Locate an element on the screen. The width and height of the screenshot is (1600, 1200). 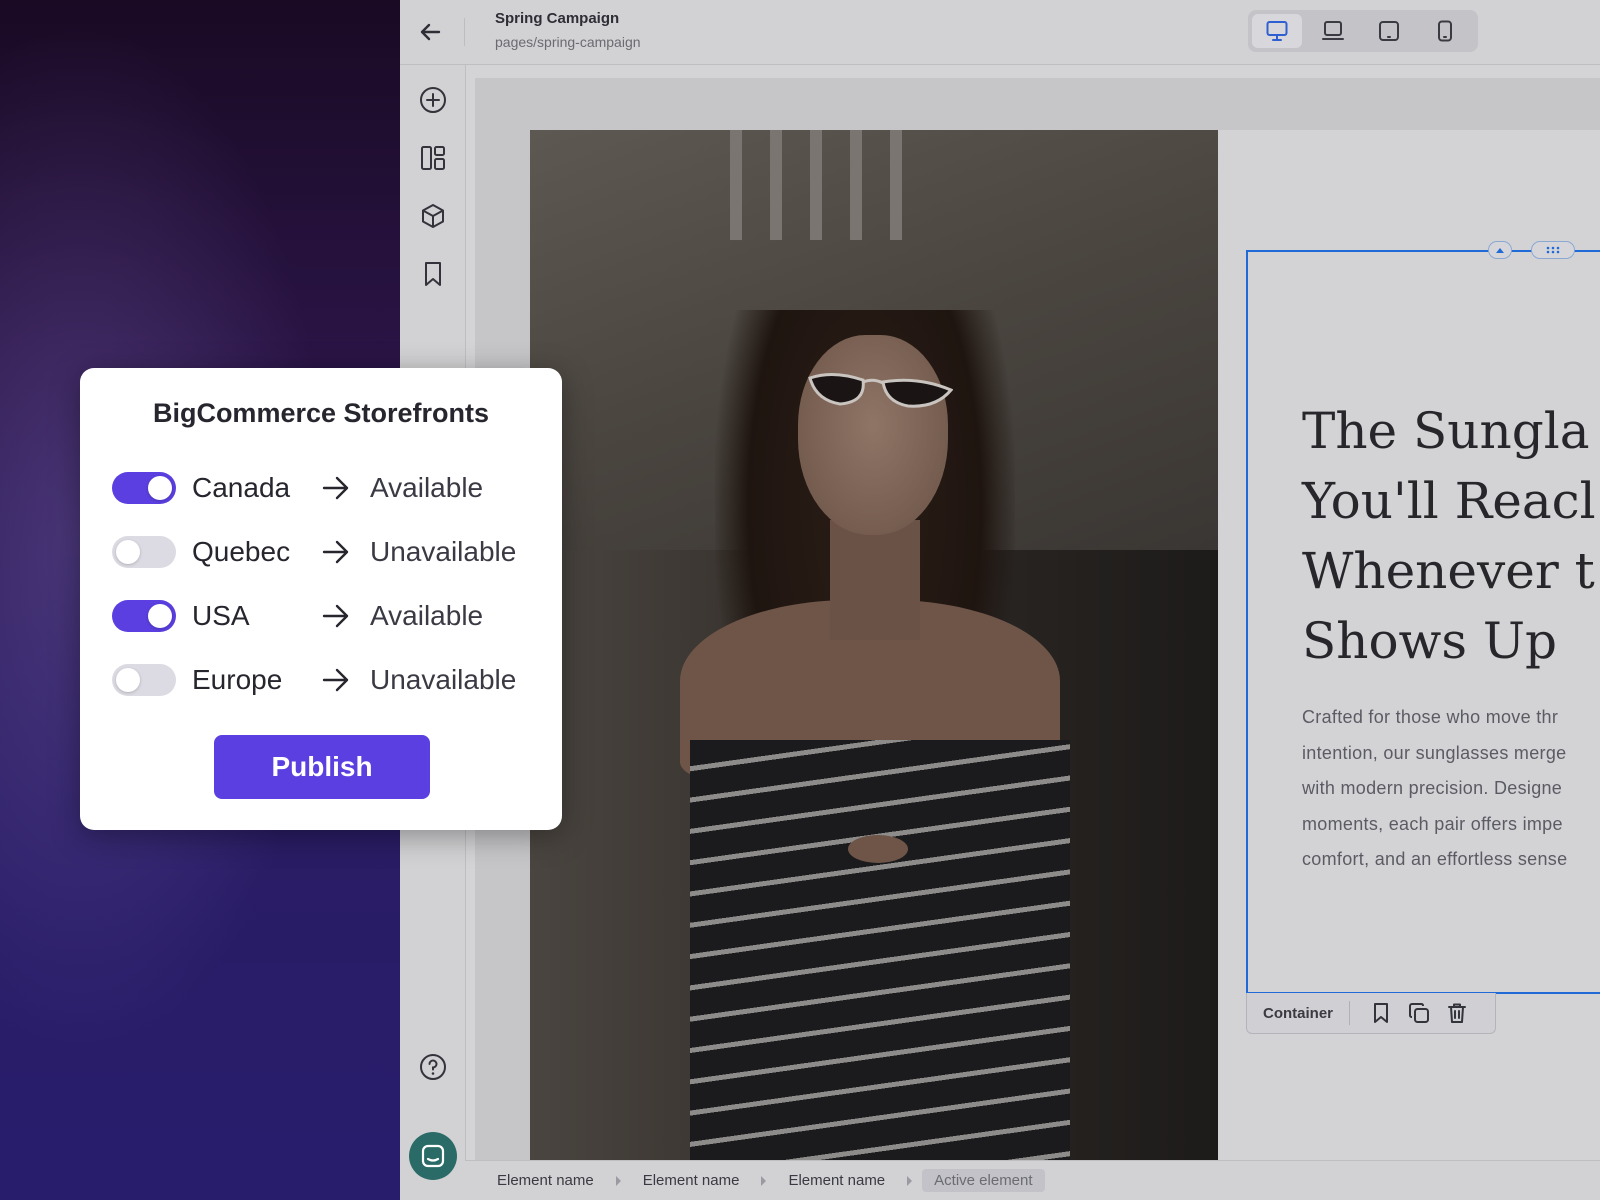
chat-button is located at coordinates (433, 1156).